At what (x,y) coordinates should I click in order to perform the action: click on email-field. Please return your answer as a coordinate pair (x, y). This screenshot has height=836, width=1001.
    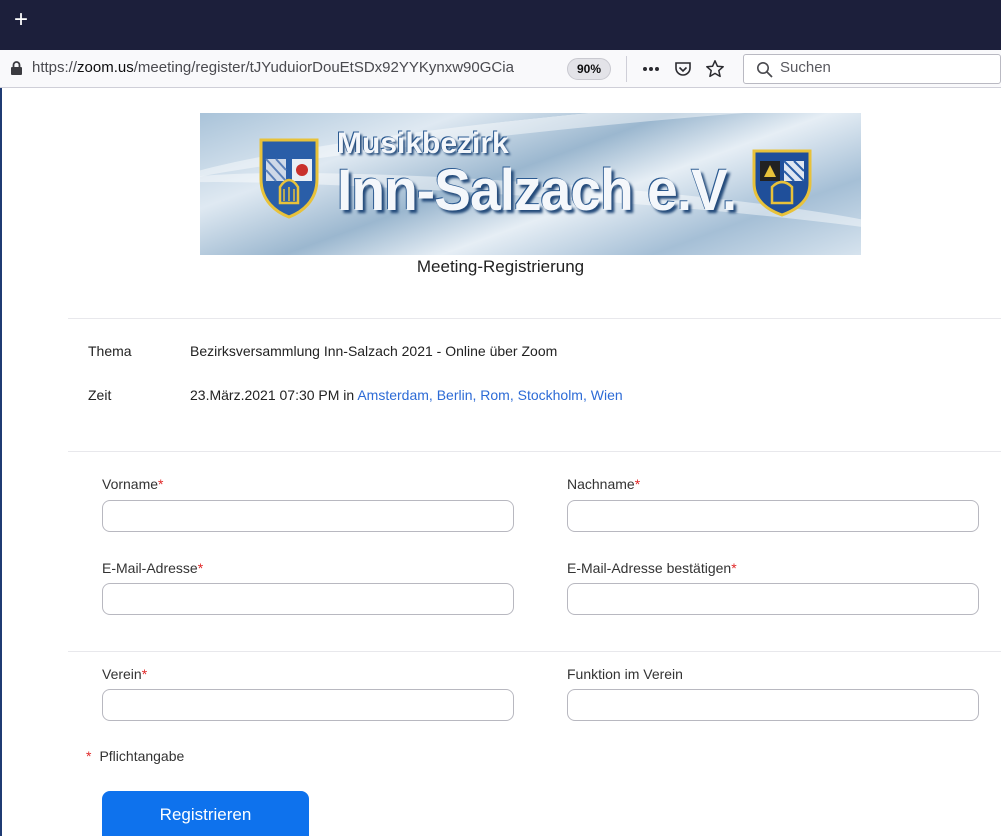
    Looking at the image, I should click on (308, 599).